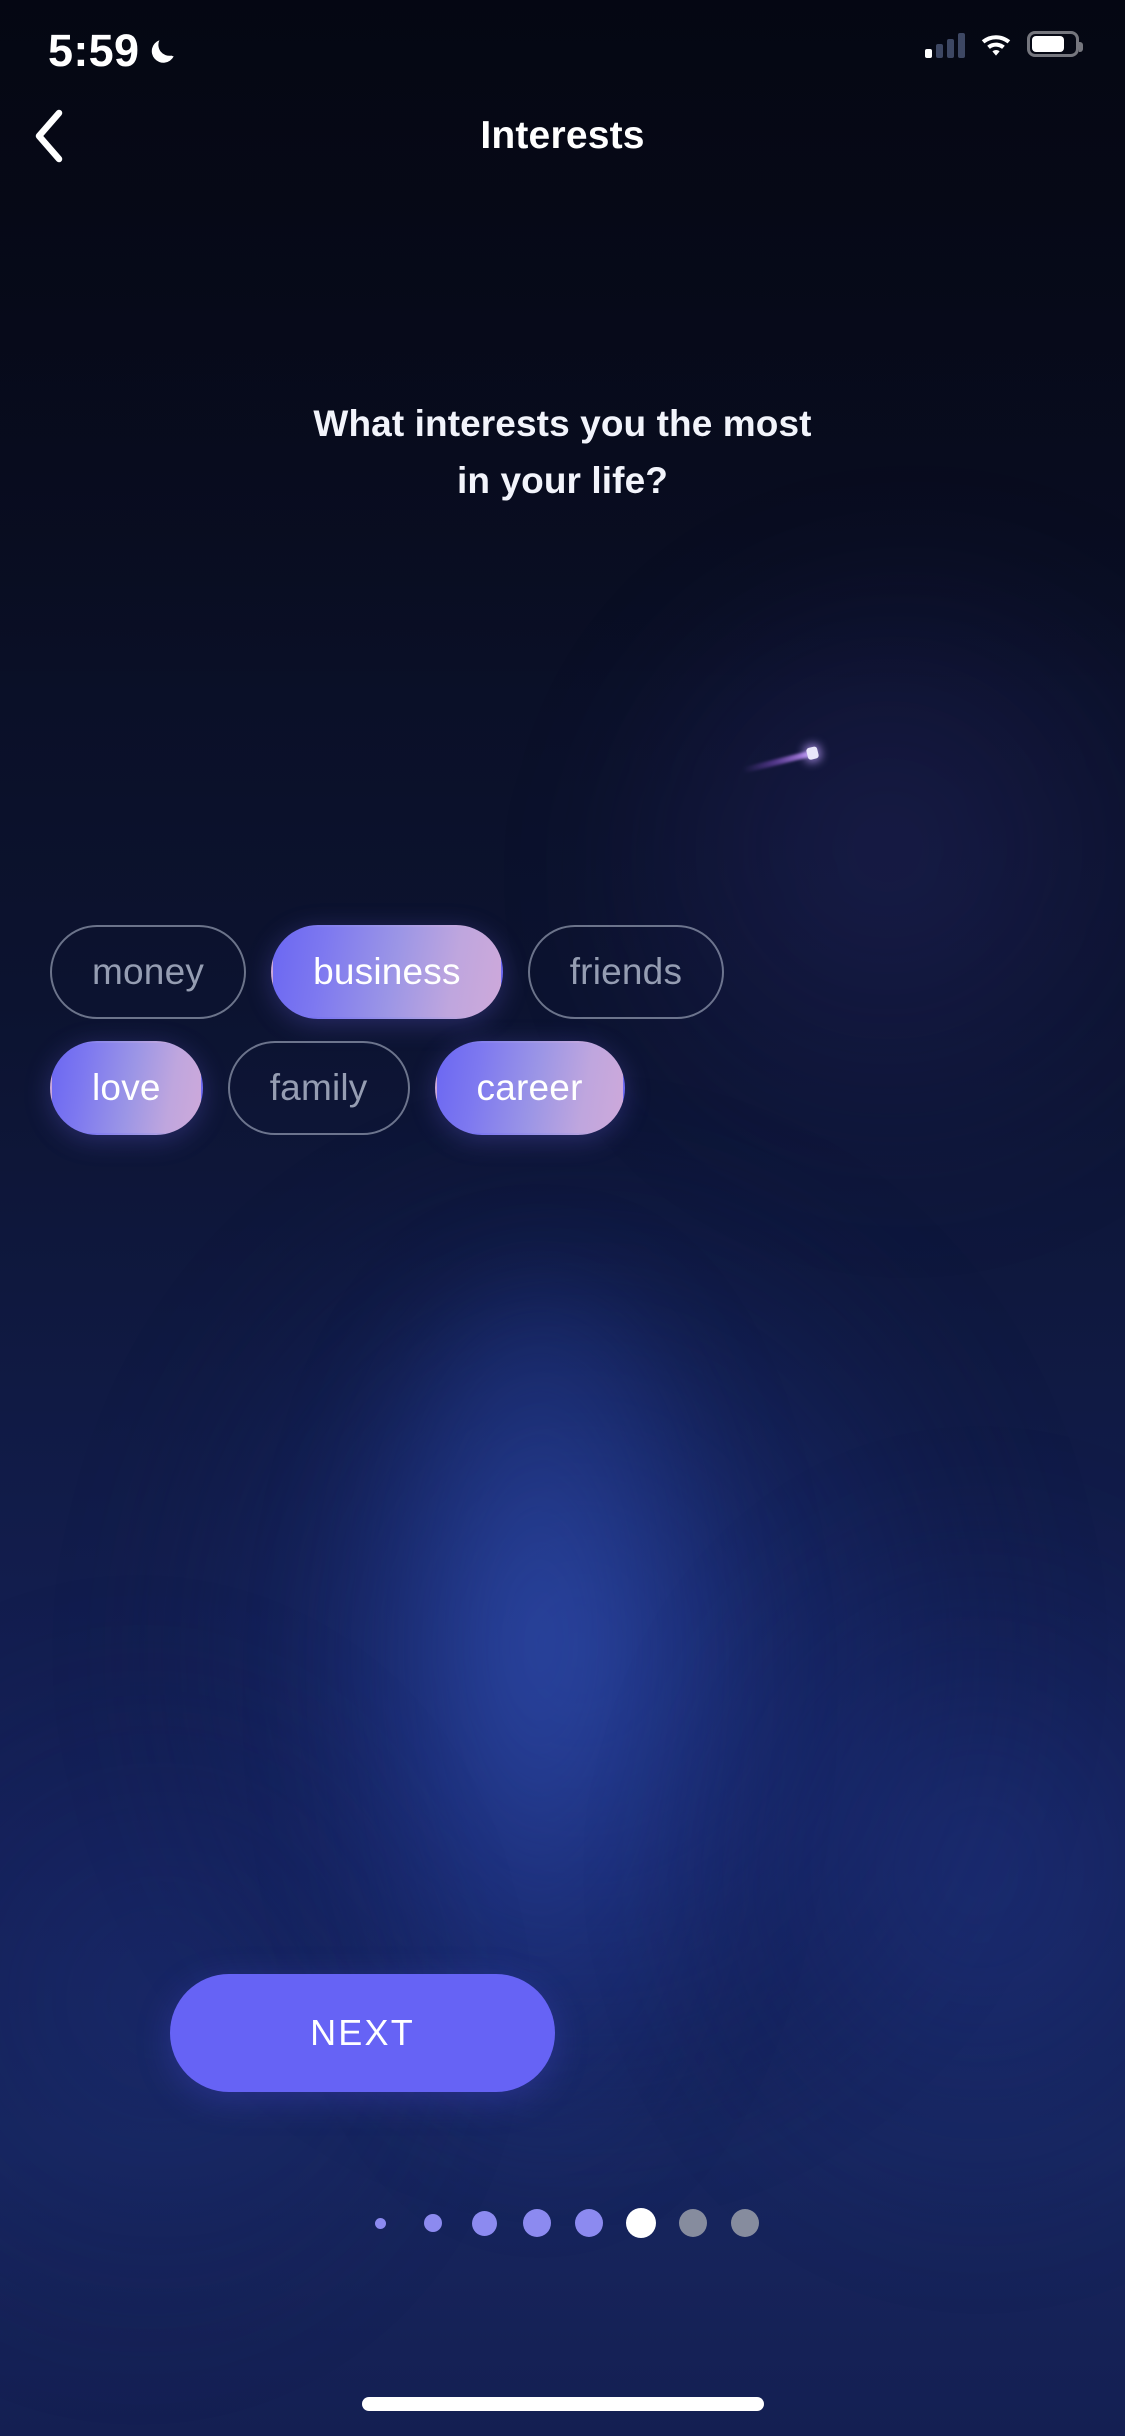 The height and width of the screenshot is (2436, 1125). I want to click on interest-chip-love: love, so click(126, 1088).